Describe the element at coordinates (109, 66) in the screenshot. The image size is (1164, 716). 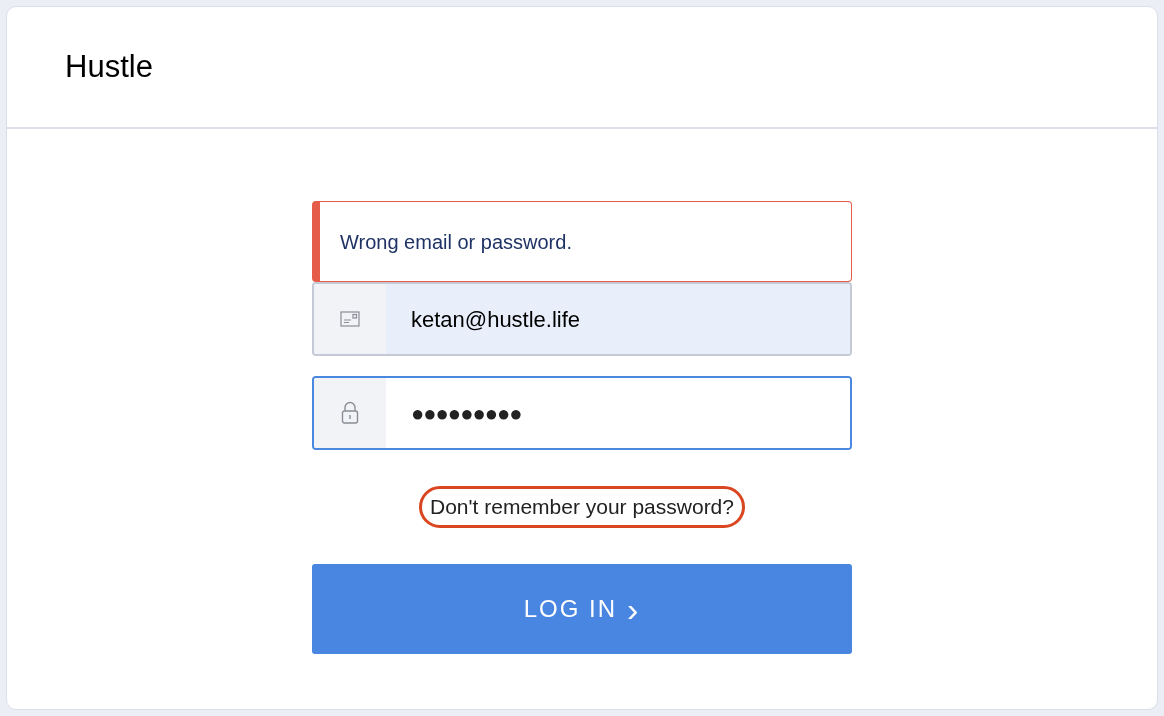
I see `app-title: Hustle` at that location.